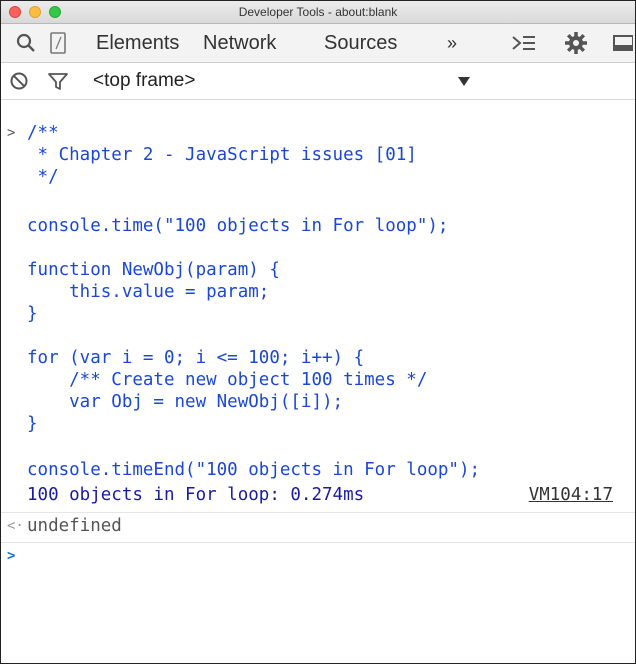 The height and width of the screenshot is (664, 636). Describe the element at coordinates (623, 43) in the screenshot. I see `dock-side-icon` at that location.